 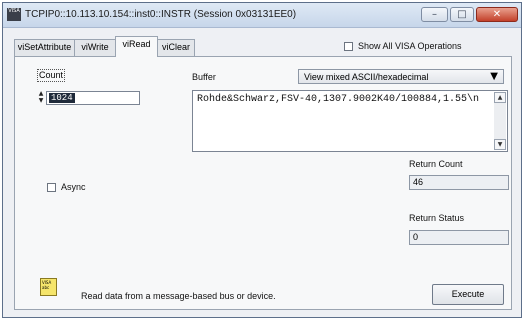 I want to click on visa-operation-icon: VISA abc, so click(x=48, y=287).